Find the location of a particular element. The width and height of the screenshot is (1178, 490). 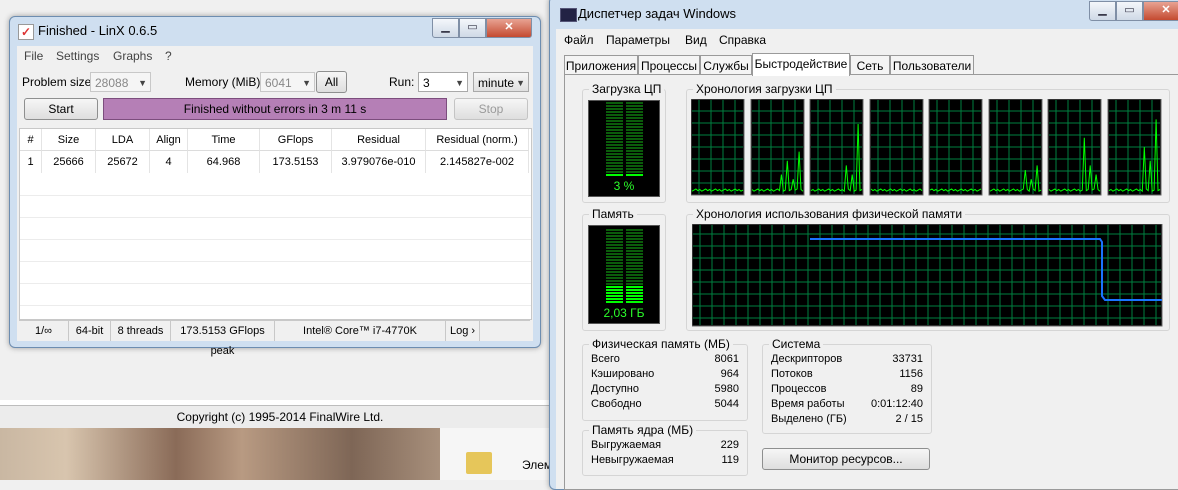

menu-help: ? is located at coordinates (168, 56).